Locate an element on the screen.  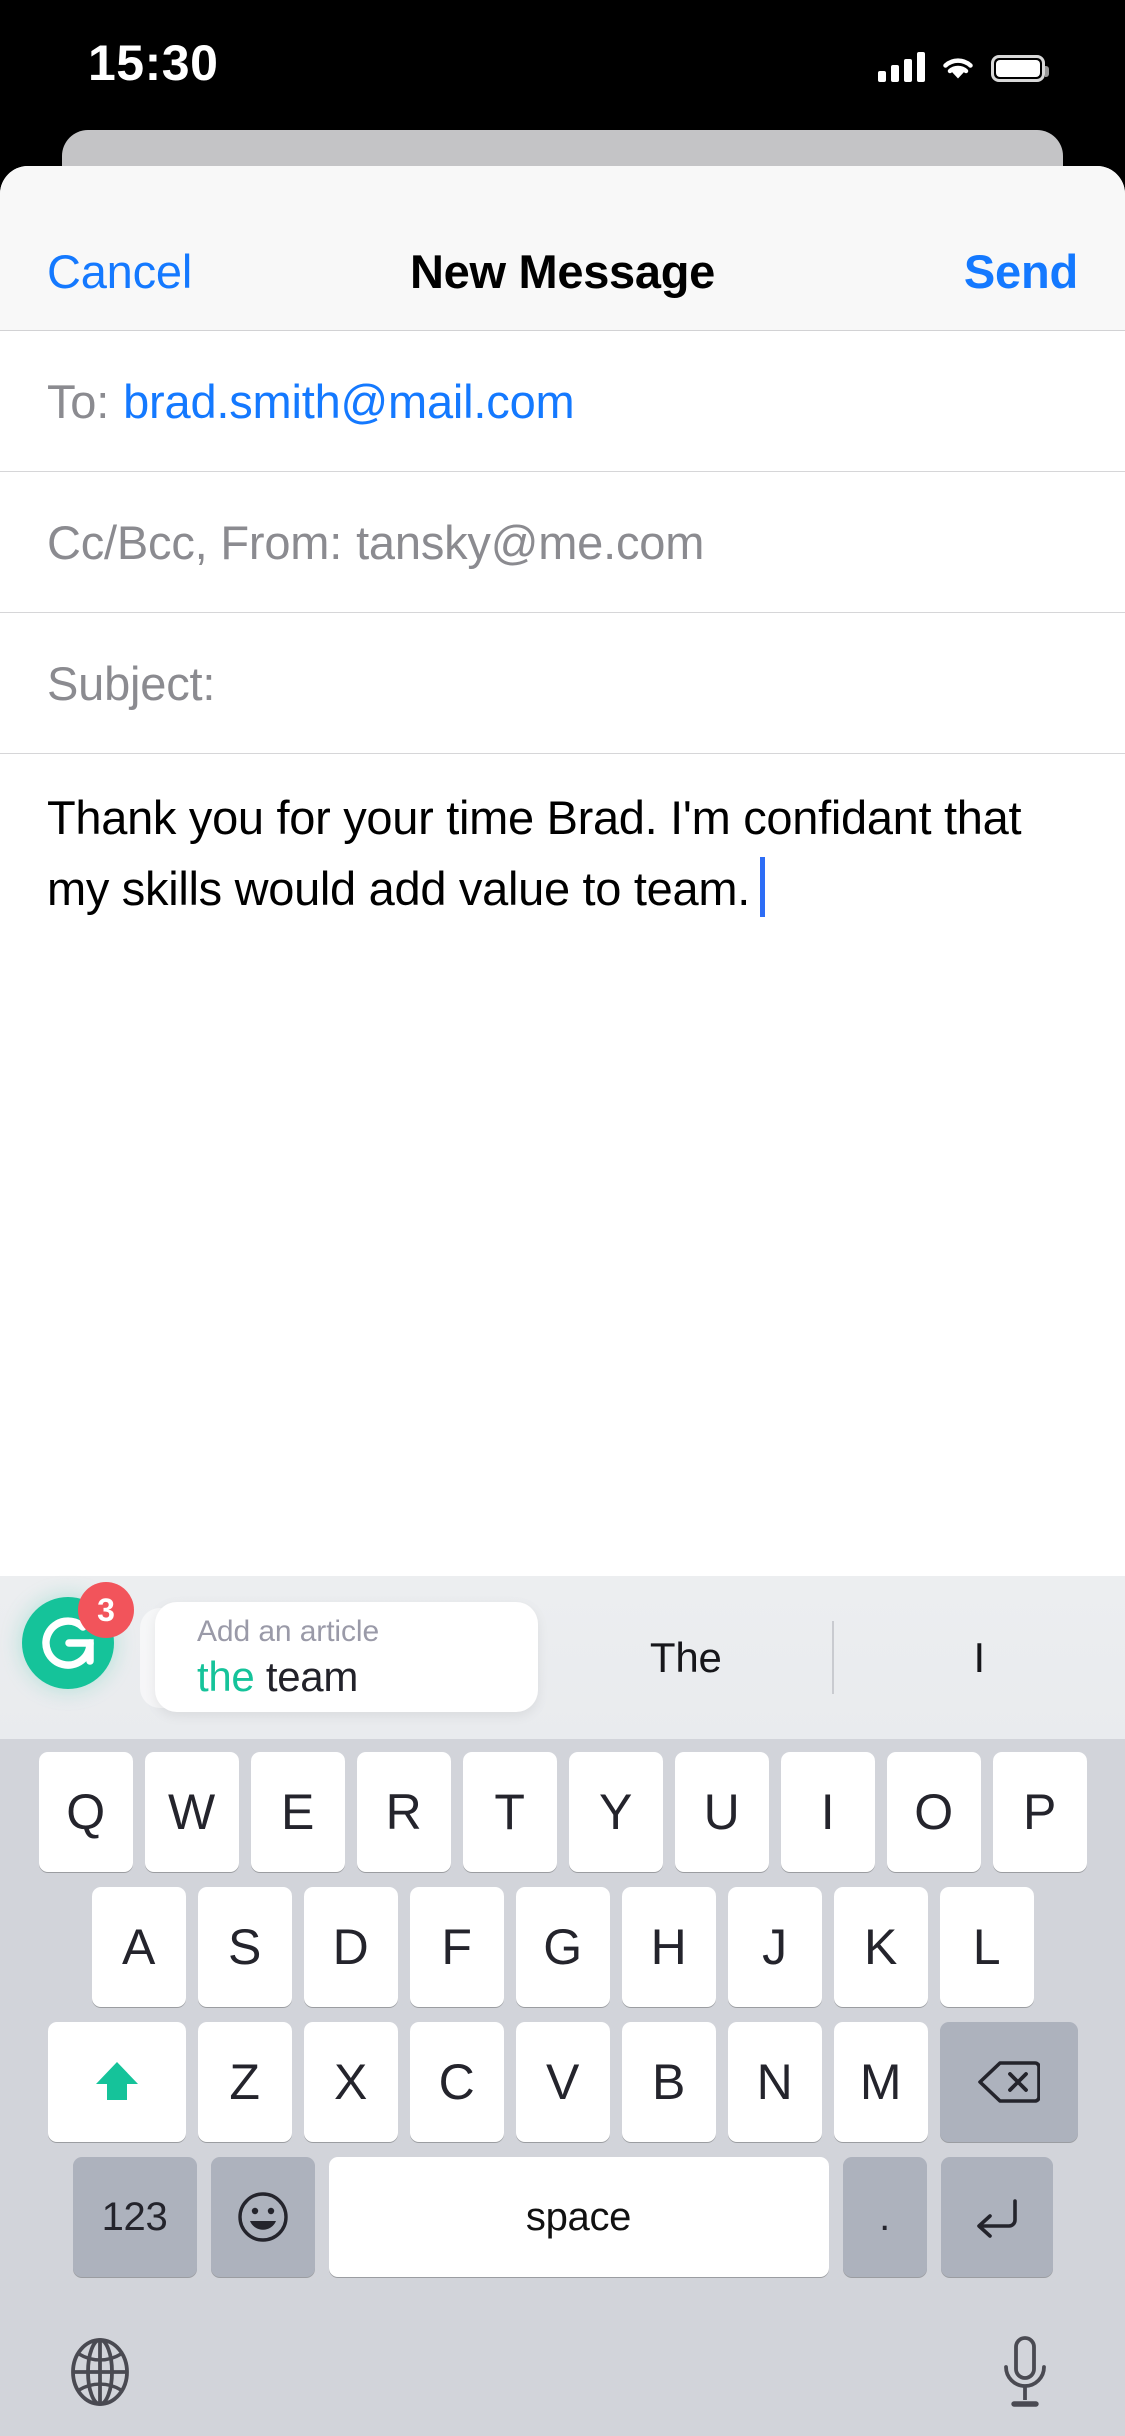
predictive-text-bar: The I is located at coordinates (832, 1657).